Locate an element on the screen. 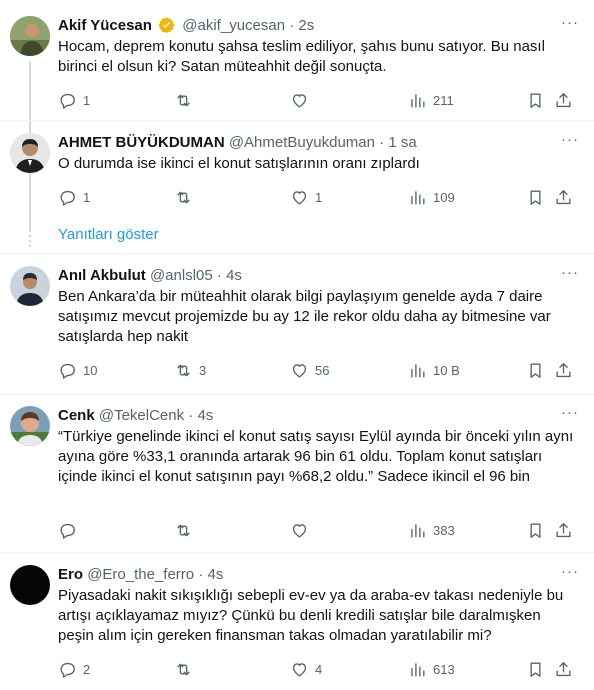 The height and width of the screenshot is (690, 594). user-handle: @anlsl05 is located at coordinates (181, 275).